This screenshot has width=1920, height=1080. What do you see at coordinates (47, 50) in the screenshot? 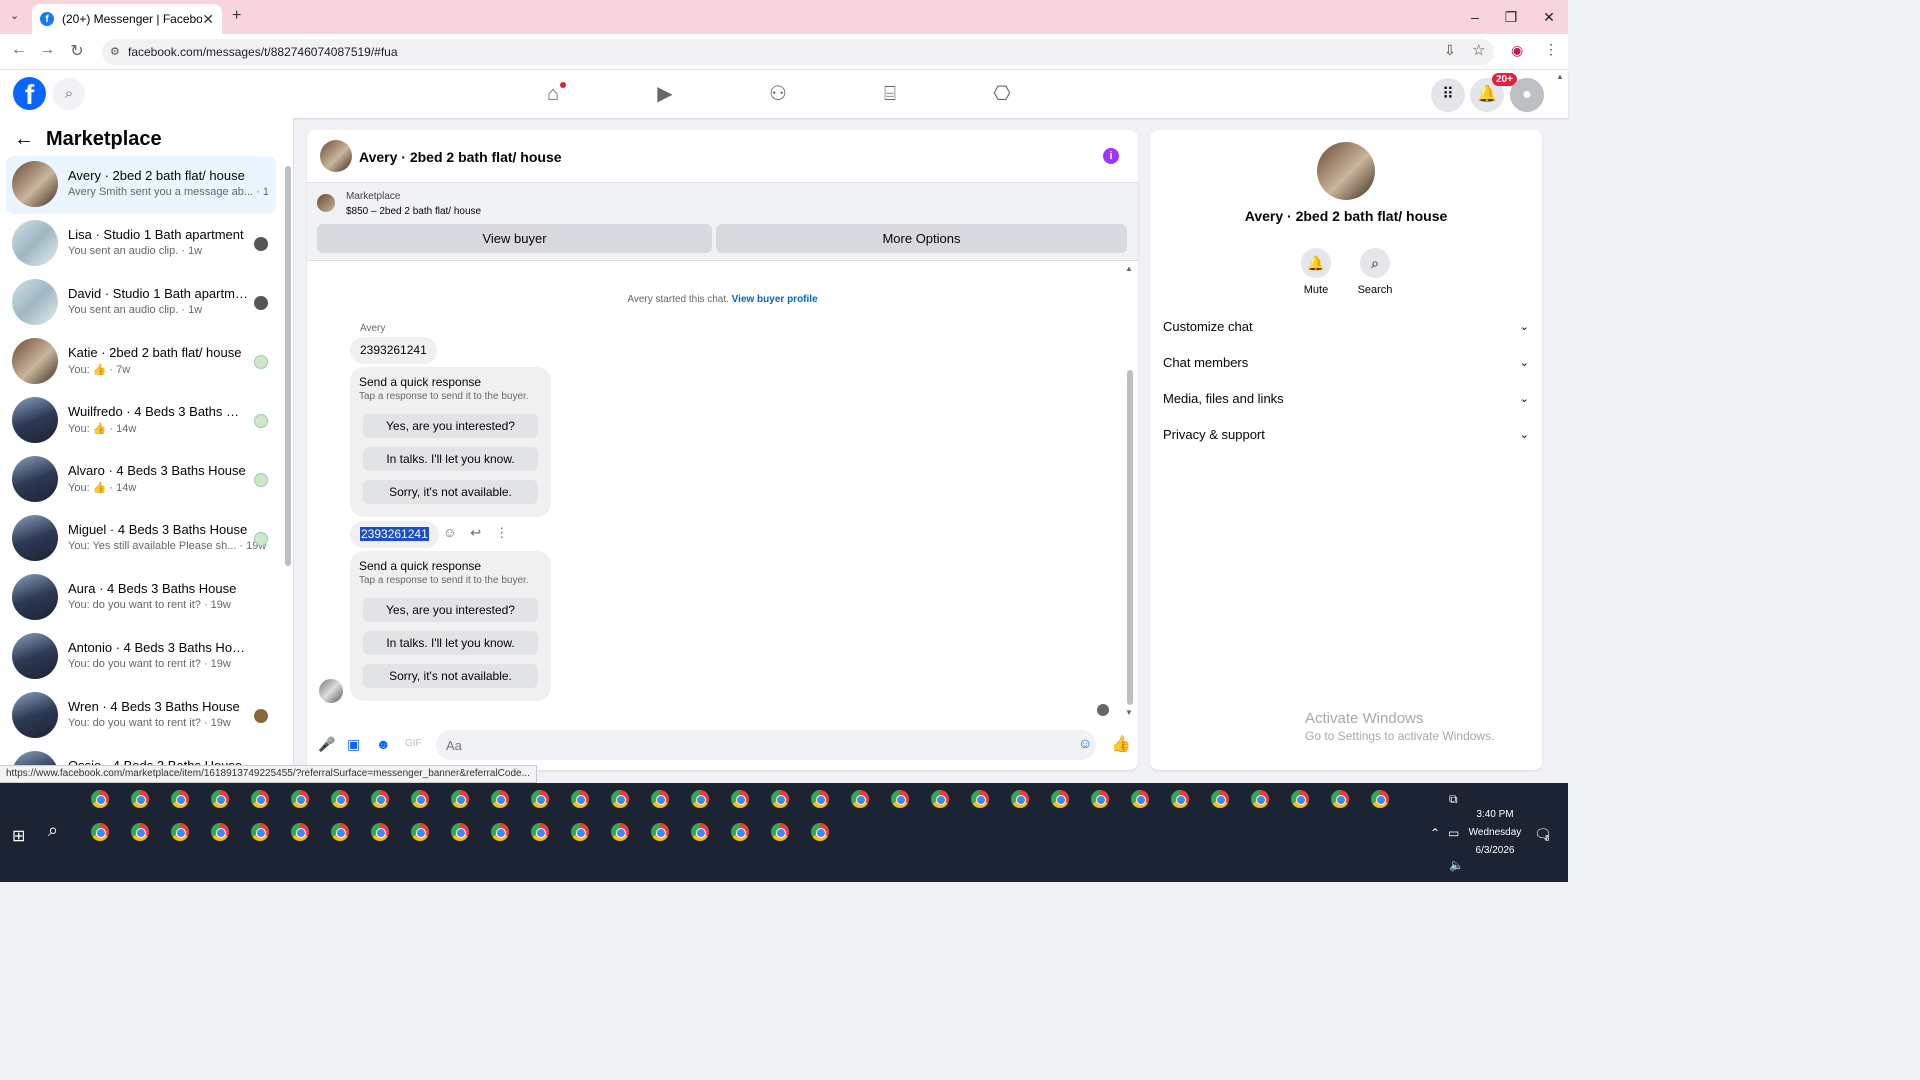
I see `forward-icon: →` at bounding box center [47, 50].